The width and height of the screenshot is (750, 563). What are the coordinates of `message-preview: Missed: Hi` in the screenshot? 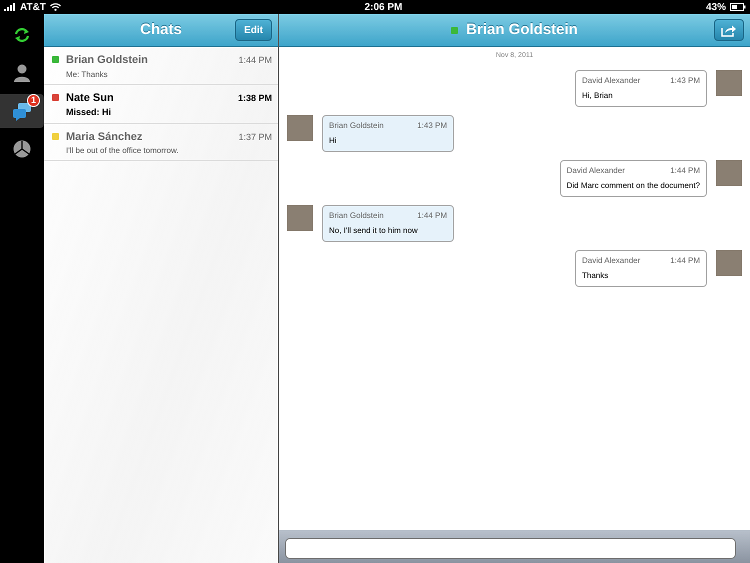 It's located at (89, 112).